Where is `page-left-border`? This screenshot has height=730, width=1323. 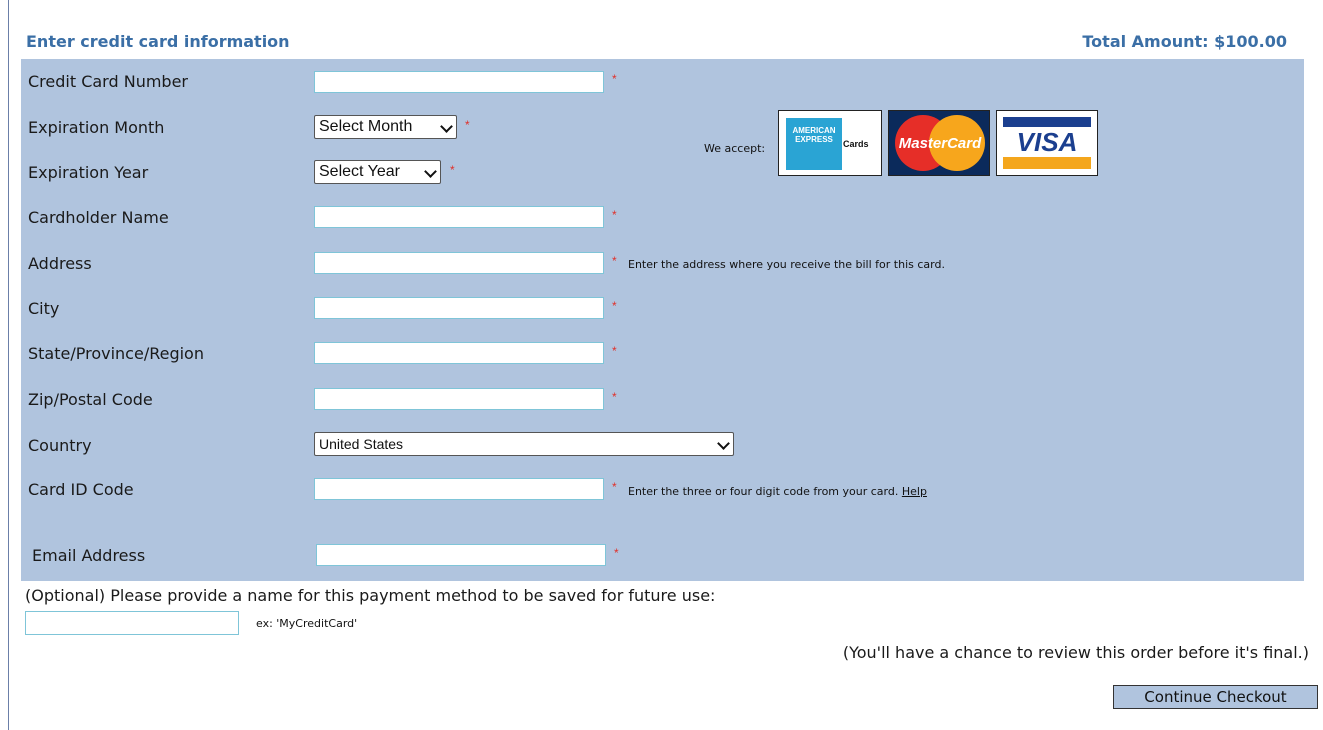 page-left-border is located at coordinates (8, 365).